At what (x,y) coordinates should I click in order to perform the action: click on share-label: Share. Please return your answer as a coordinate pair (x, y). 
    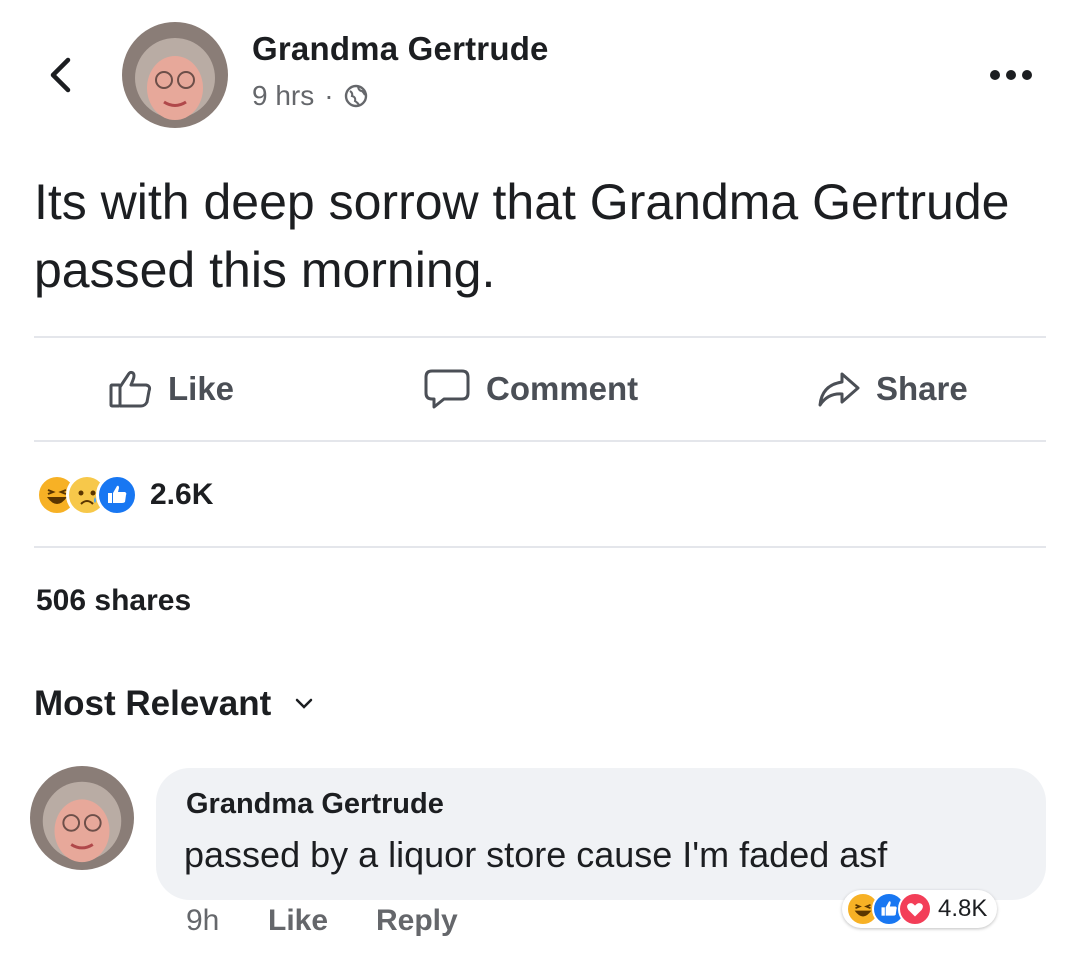
    Looking at the image, I should click on (922, 388).